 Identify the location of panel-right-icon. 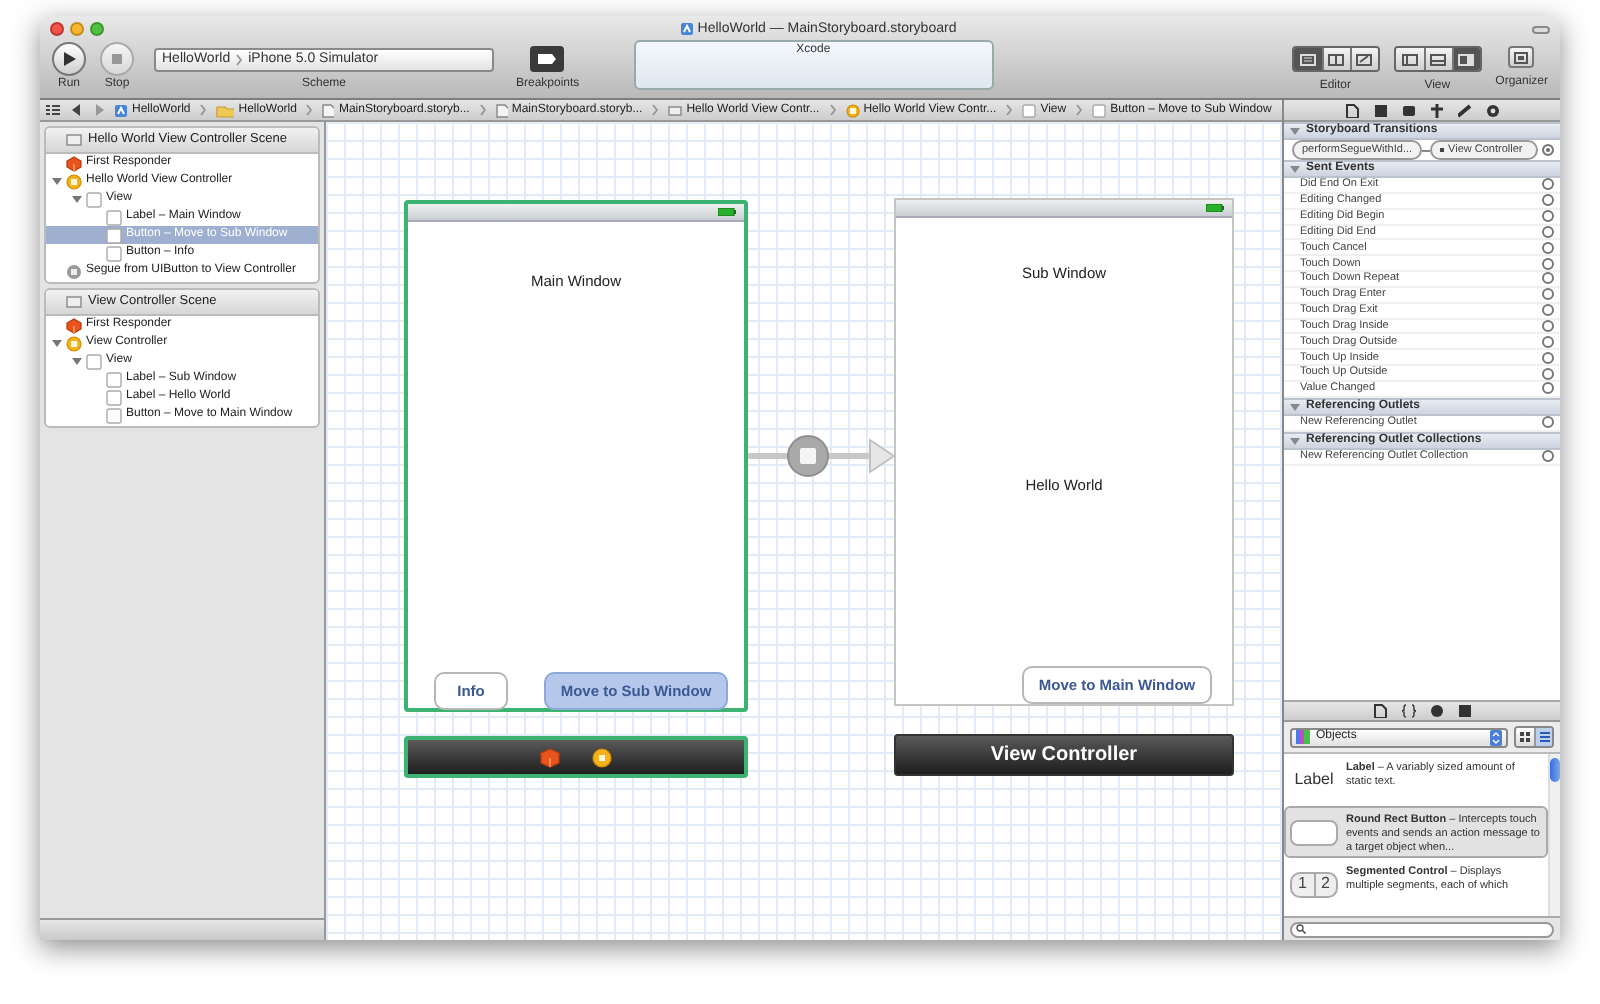
(1466, 59).